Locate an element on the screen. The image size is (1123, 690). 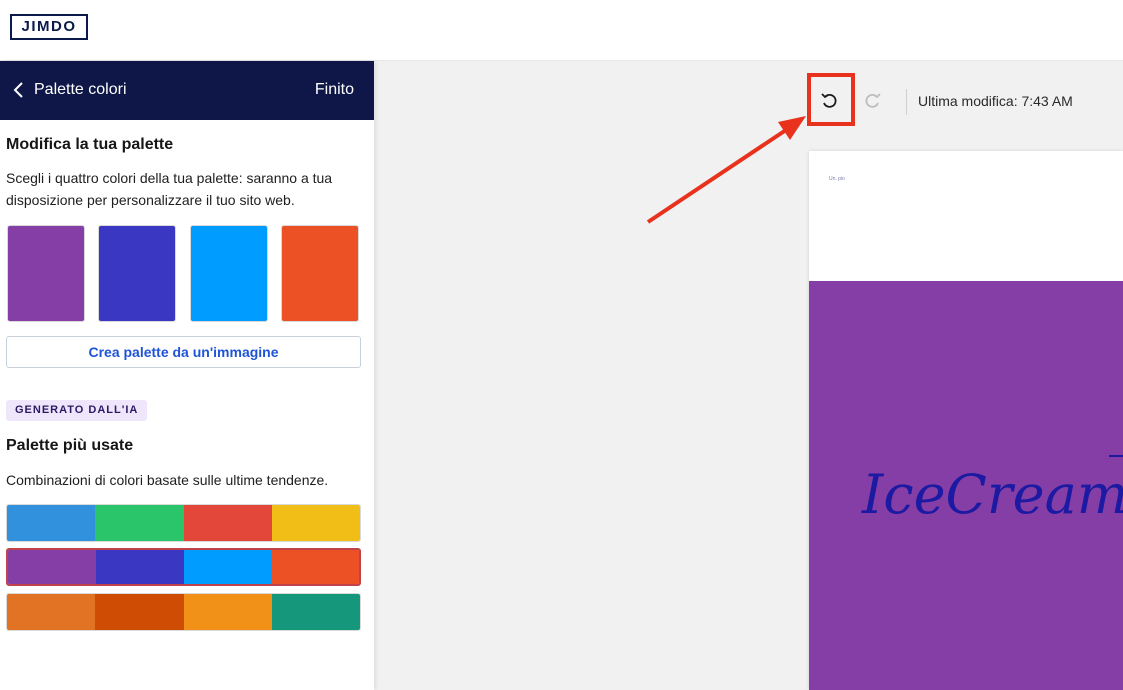
toolbar-divider is located at coordinates (906, 102).